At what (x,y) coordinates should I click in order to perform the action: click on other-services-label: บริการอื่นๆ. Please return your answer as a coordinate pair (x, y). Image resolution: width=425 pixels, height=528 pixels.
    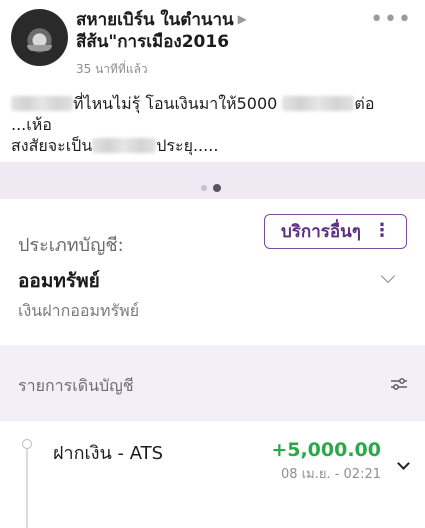
    Looking at the image, I should click on (321, 232).